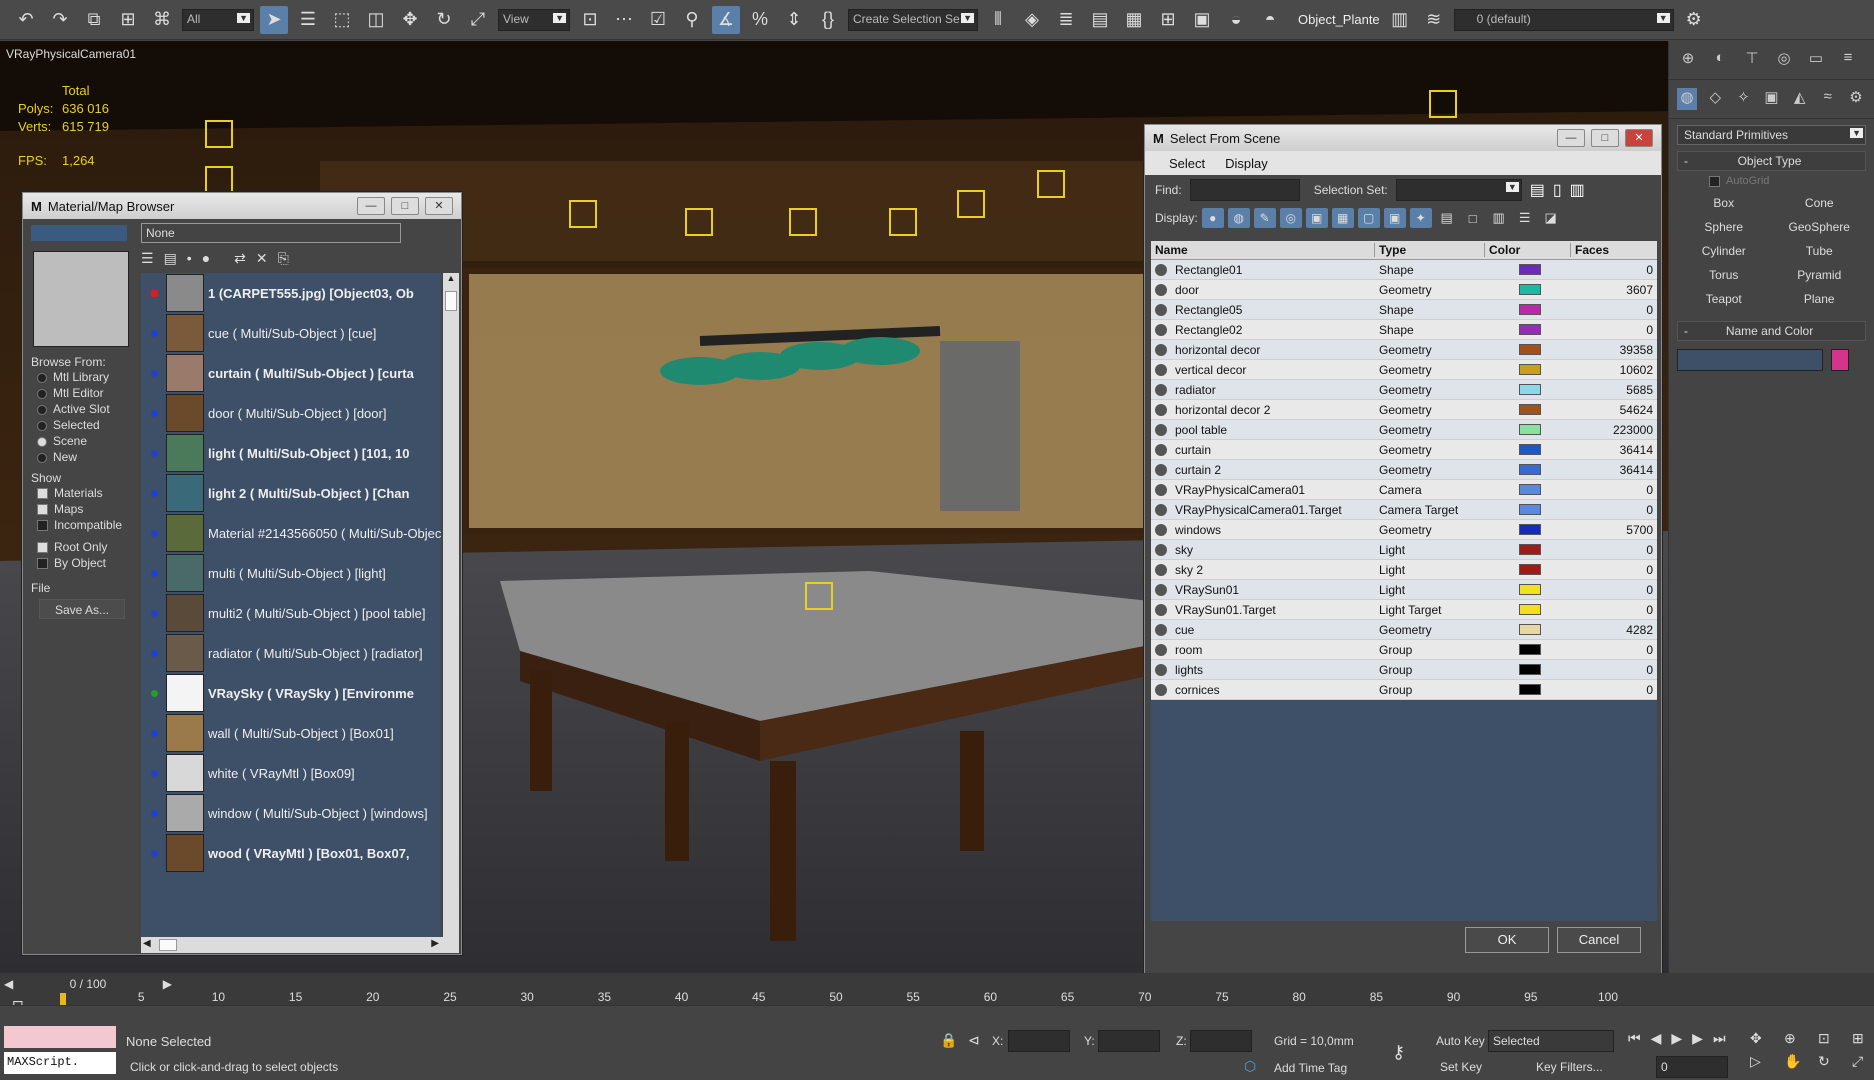 This screenshot has width=1874, height=1080. What do you see at coordinates (162, 20) in the screenshot?
I see `bind-space-warp-icon: ⌘` at bounding box center [162, 20].